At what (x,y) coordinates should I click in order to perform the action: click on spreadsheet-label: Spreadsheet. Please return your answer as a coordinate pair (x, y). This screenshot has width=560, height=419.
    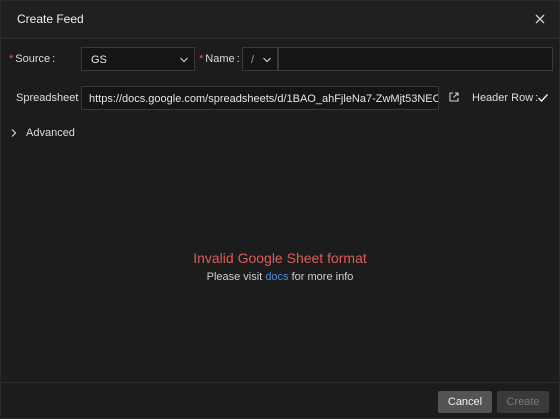
    Looking at the image, I should click on (47, 98).